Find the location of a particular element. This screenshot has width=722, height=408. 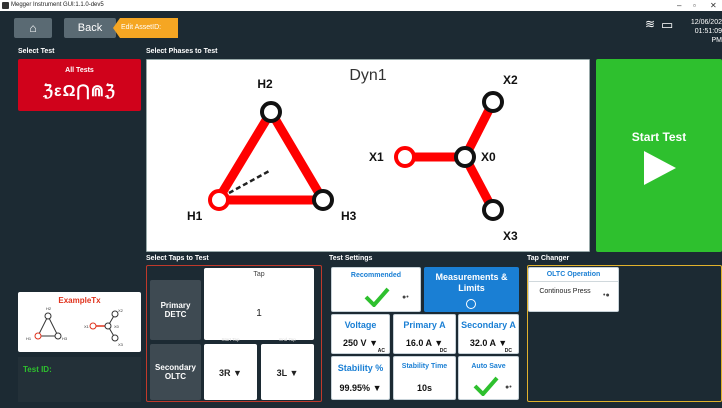

start-test-button: Start Test is located at coordinates (659, 155).